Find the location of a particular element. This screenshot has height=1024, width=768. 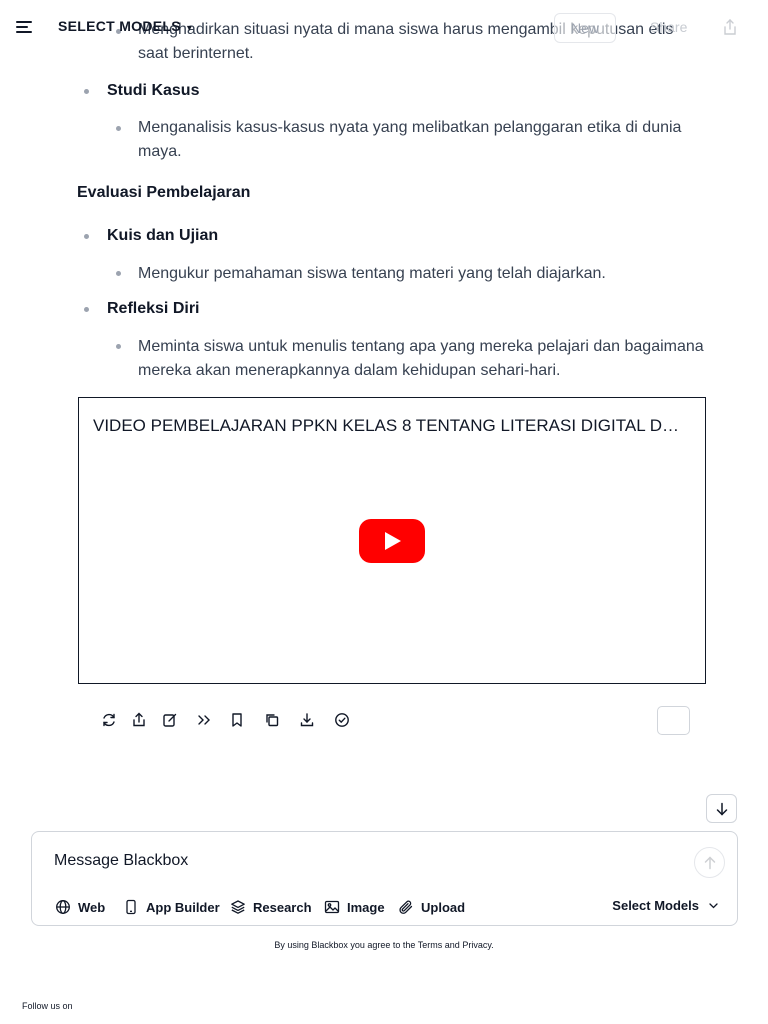

paperclip-icon is located at coordinates (406, 907).